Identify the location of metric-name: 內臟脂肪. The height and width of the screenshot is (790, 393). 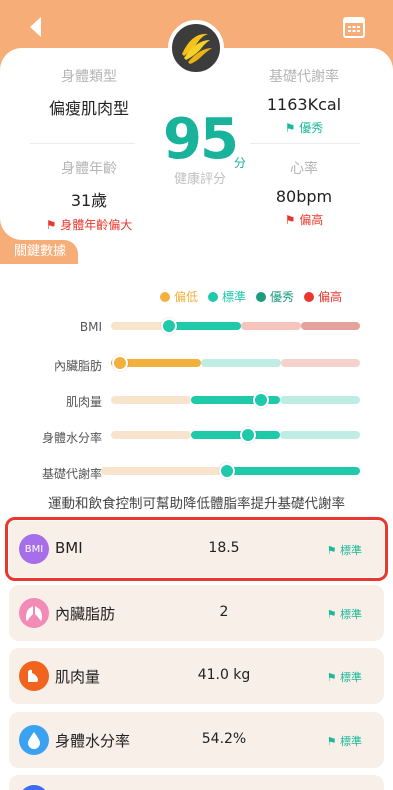
(85, 614).